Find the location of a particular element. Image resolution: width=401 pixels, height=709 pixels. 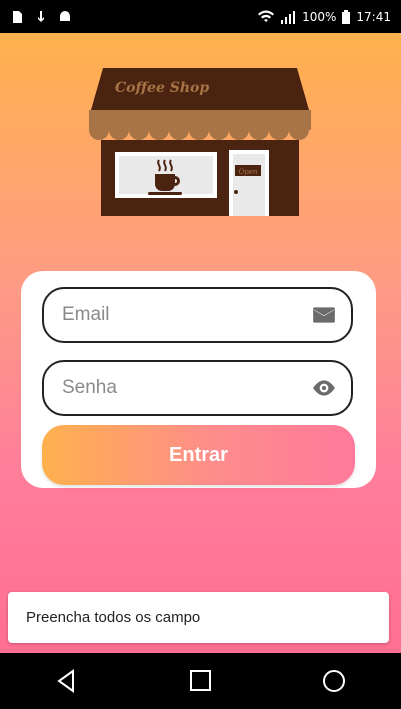

battery-icon is located at coordinates (346, 16).